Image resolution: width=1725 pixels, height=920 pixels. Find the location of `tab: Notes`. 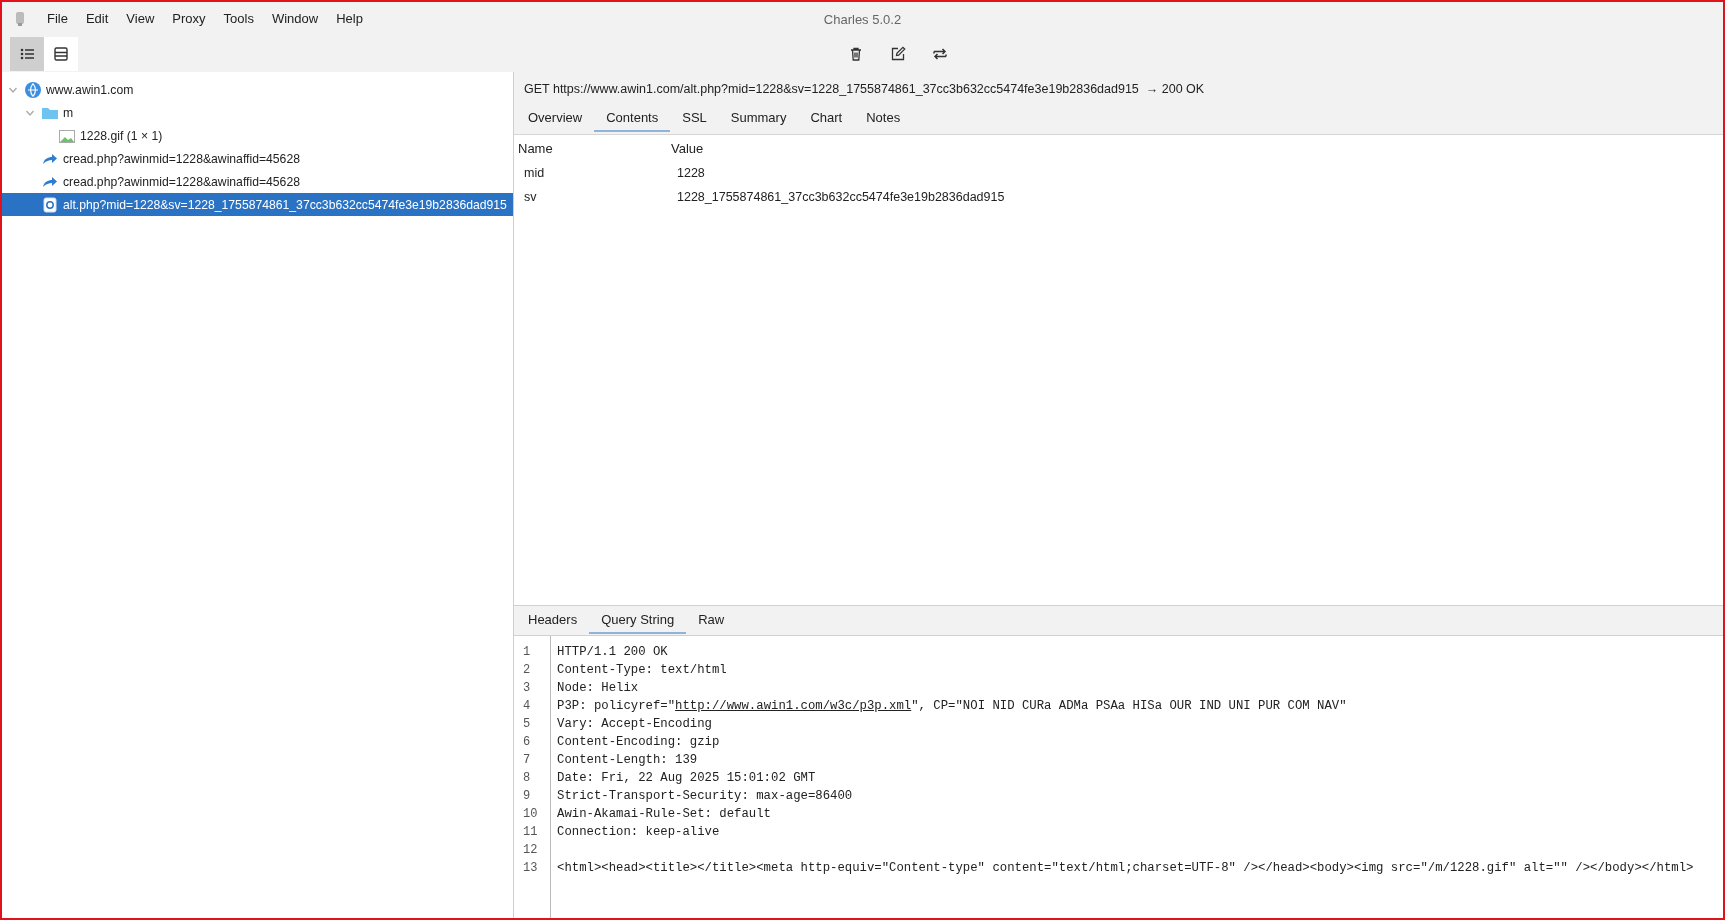

tab: Notes is located at coordinates (883, 118).